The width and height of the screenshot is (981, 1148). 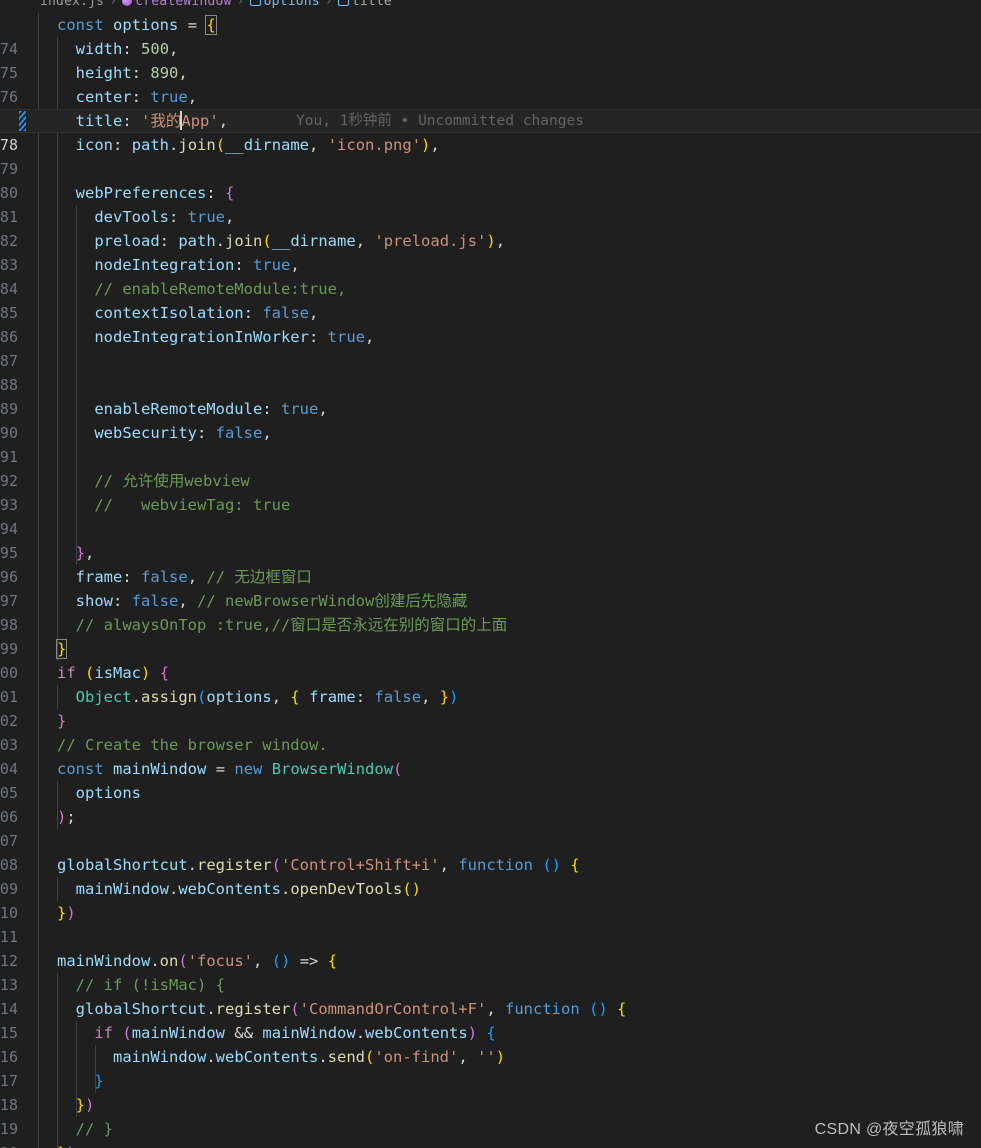 I want to click on code-content: // alwaysOnTop :true,//窗口是否永远在别的窗口的上面, so click(x=291, y=625).